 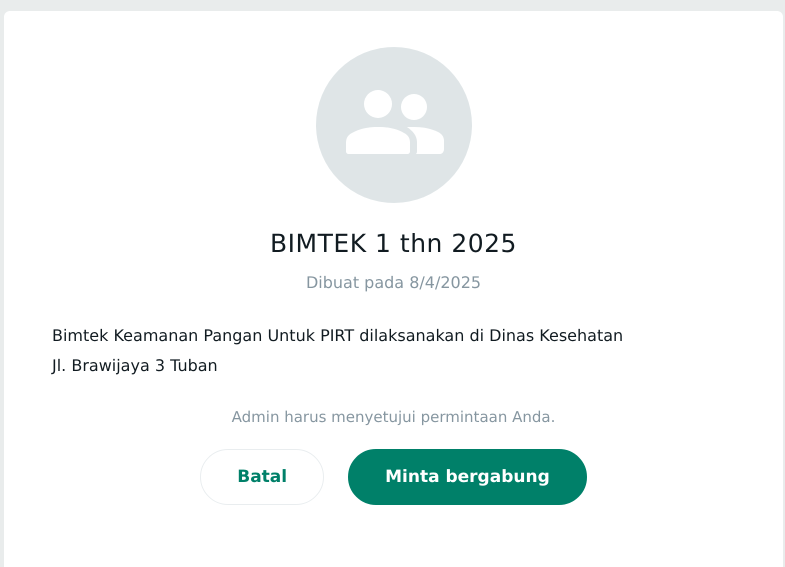 I want to click on cancel-button: Batal, so click(x=262, y=477).